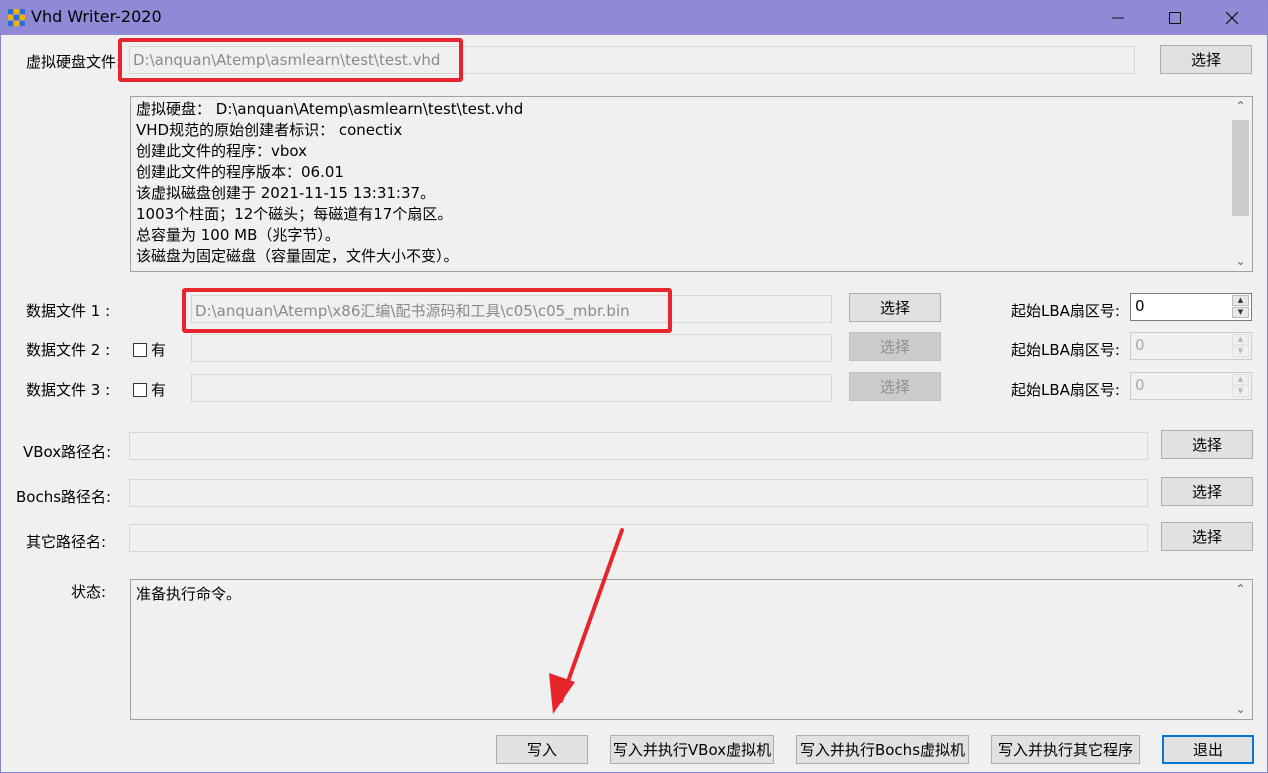  What do you see at coordinates (895, 386) in the screenshot?
I see `data-file-3-select-button: 选择` at bounding box center [895, 386].